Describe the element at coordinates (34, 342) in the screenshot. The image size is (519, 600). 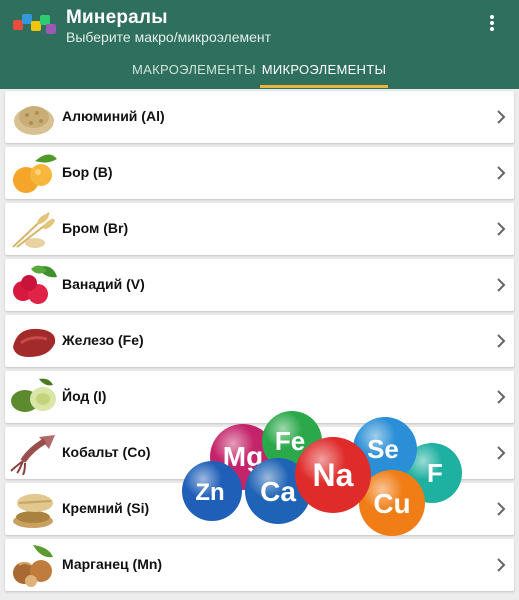
I see `liver-meat-icon` at that location.